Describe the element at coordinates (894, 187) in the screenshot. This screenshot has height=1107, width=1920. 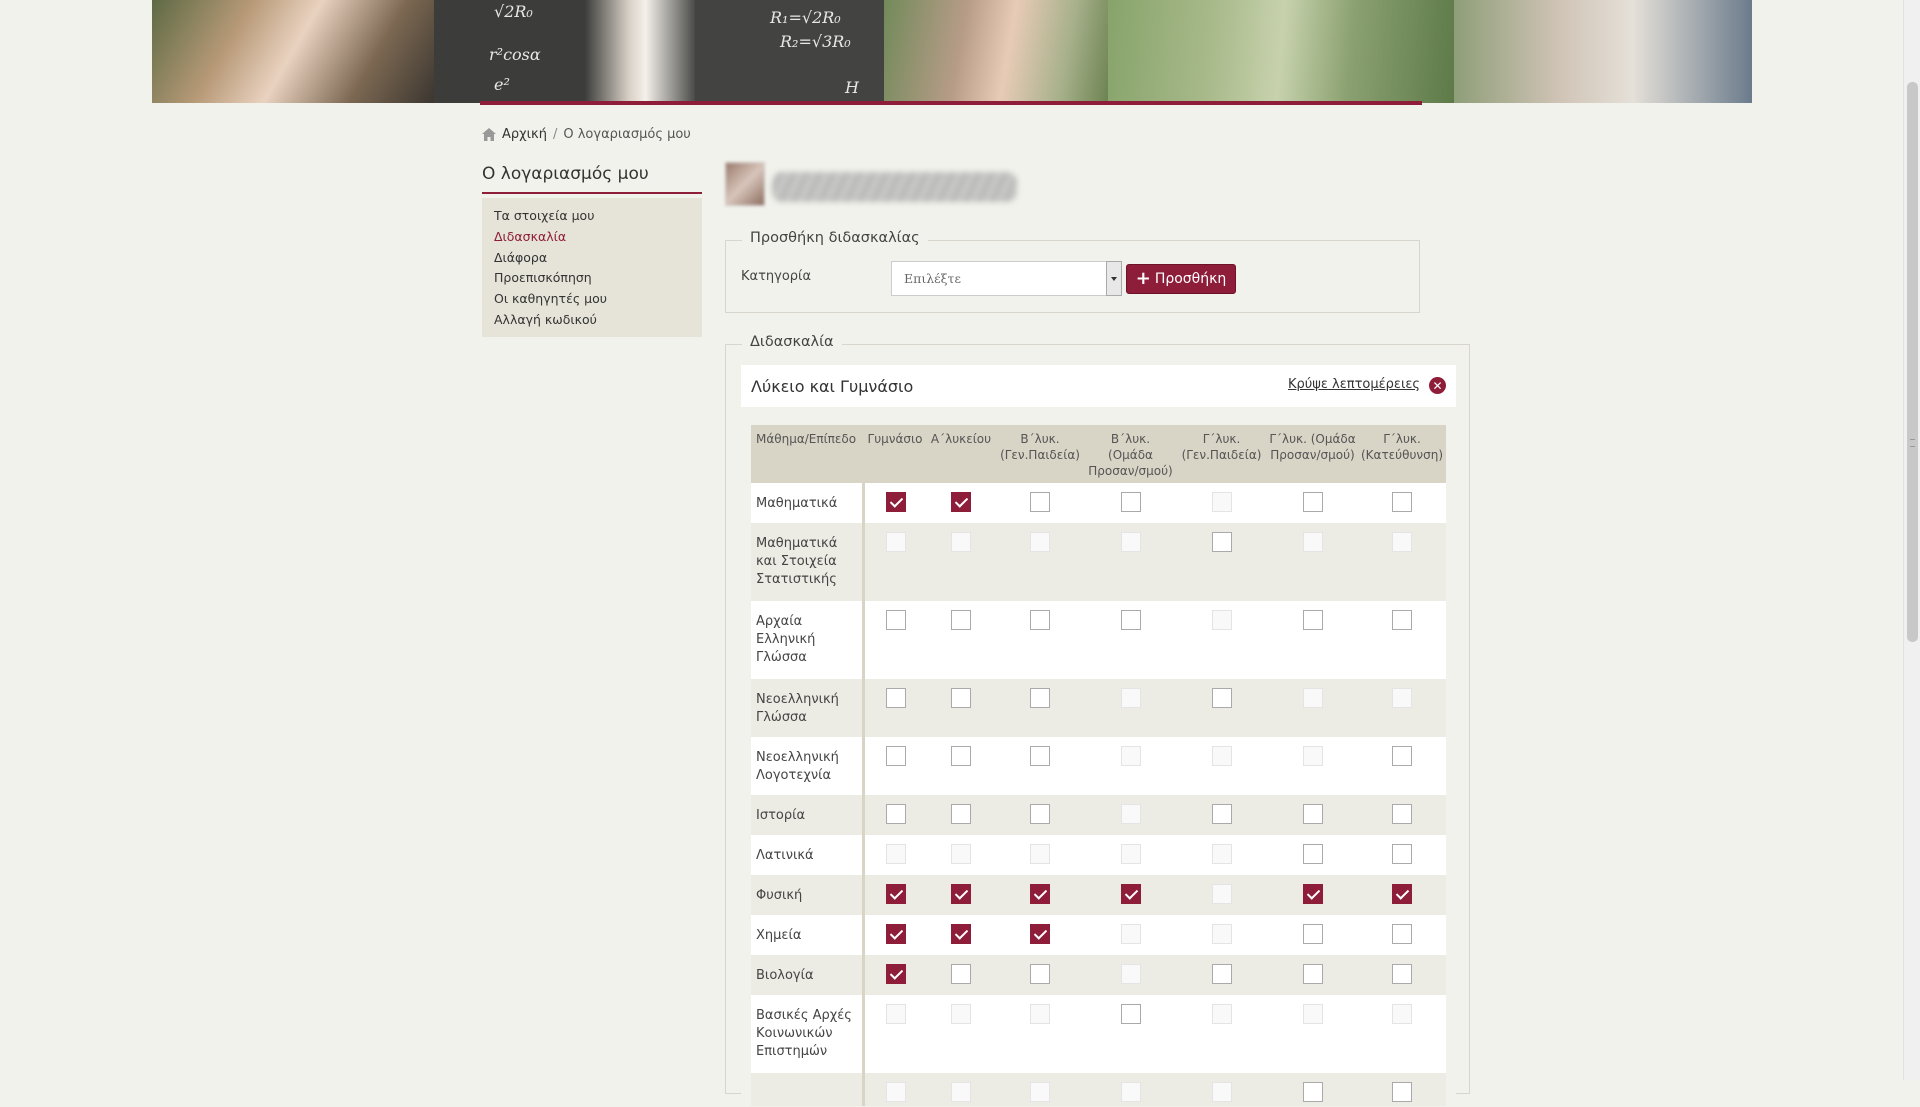
I see `username-blurred` at that location.